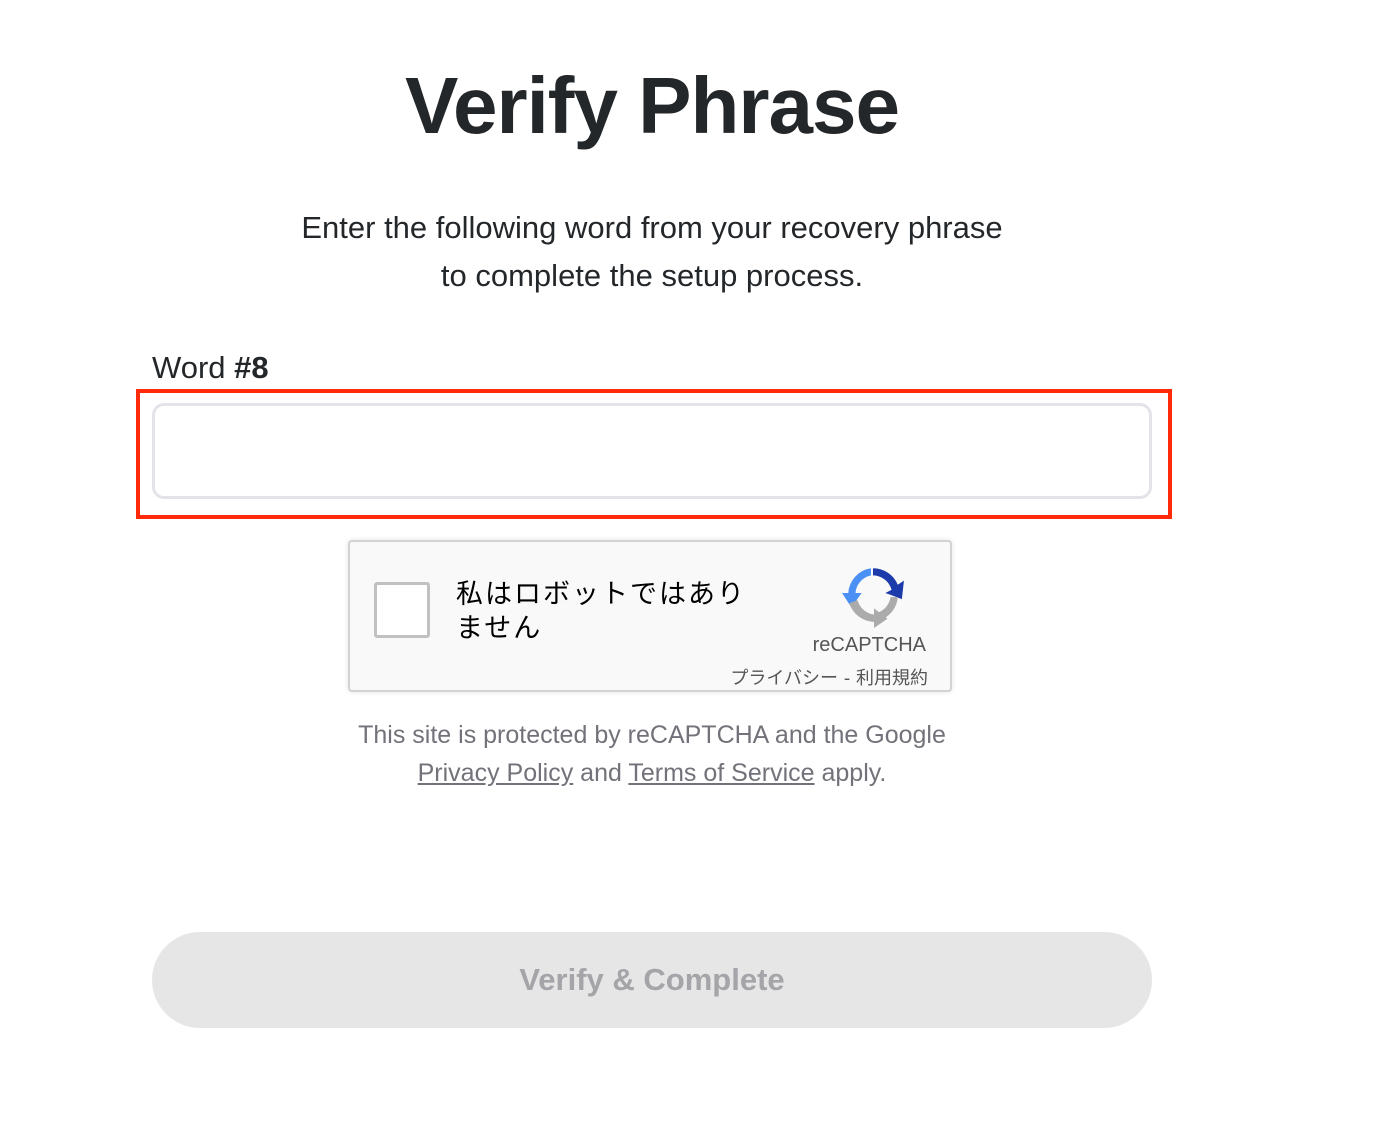 This screenshot has width=1378, height=1124. I want to click on recaptcha-widget: 私はロボットではありません reCAPTCHA プライバシー - 利用規約, so click(650, 616).